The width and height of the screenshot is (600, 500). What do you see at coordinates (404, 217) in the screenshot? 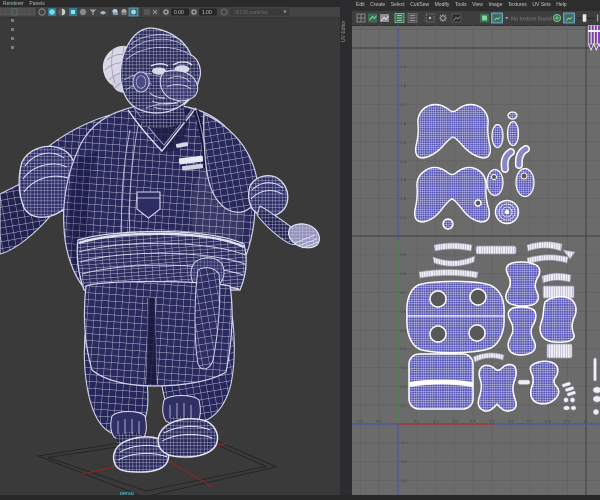
I see `svg-text: 1.1` at bounding box center [404, 217].